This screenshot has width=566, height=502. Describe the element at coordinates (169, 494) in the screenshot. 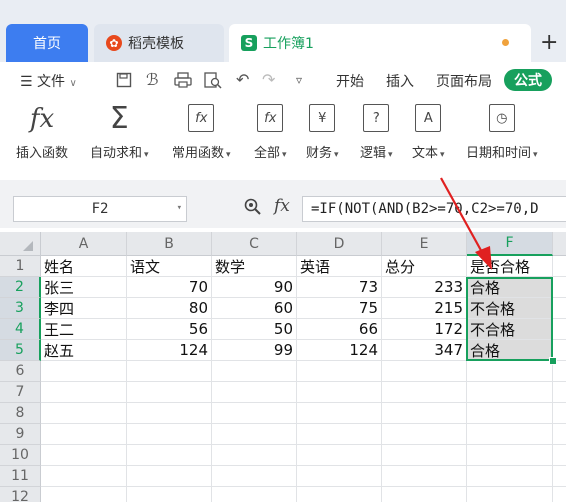

I see `cell-b12` at that location.